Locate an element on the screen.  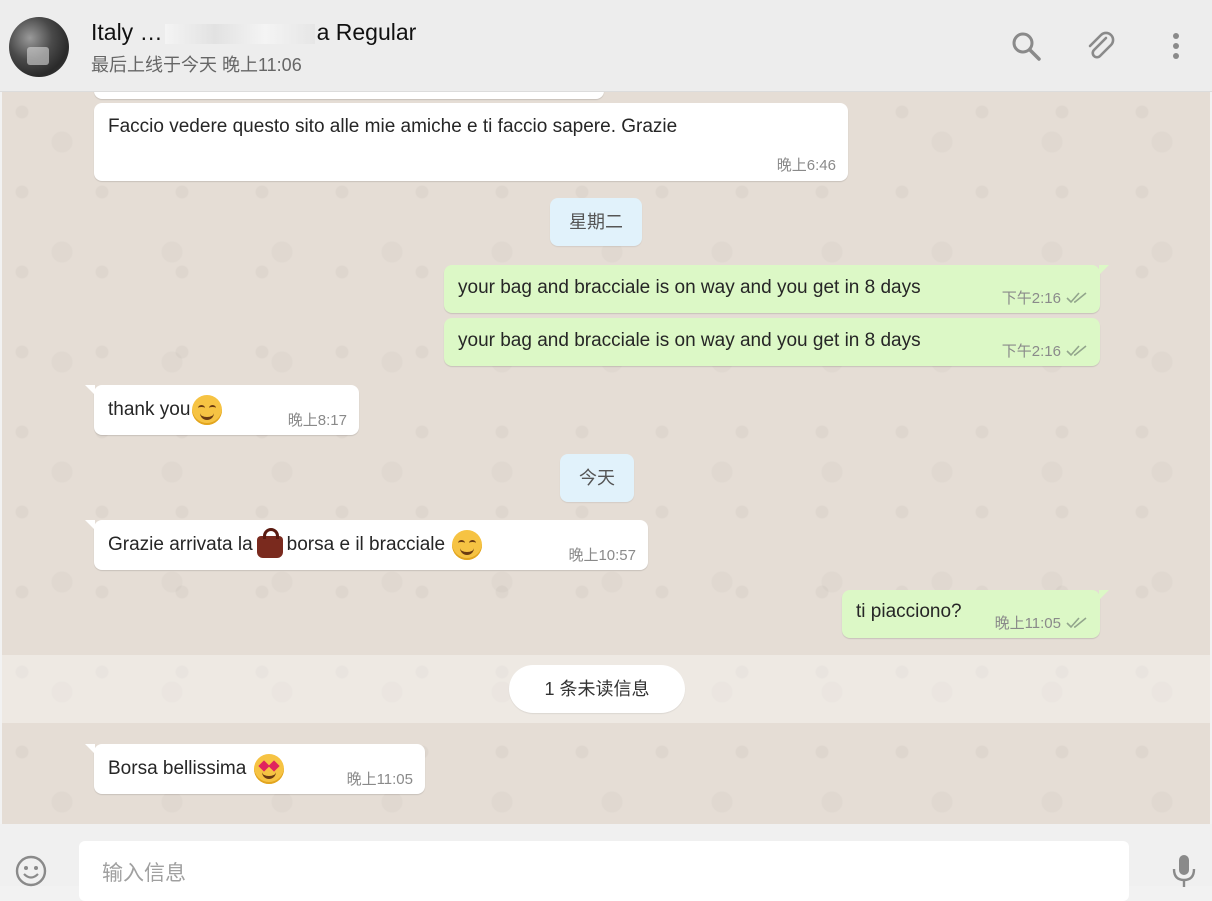
message-text-part-2: borsa e il bracciale is located at coordinates (366, 545).